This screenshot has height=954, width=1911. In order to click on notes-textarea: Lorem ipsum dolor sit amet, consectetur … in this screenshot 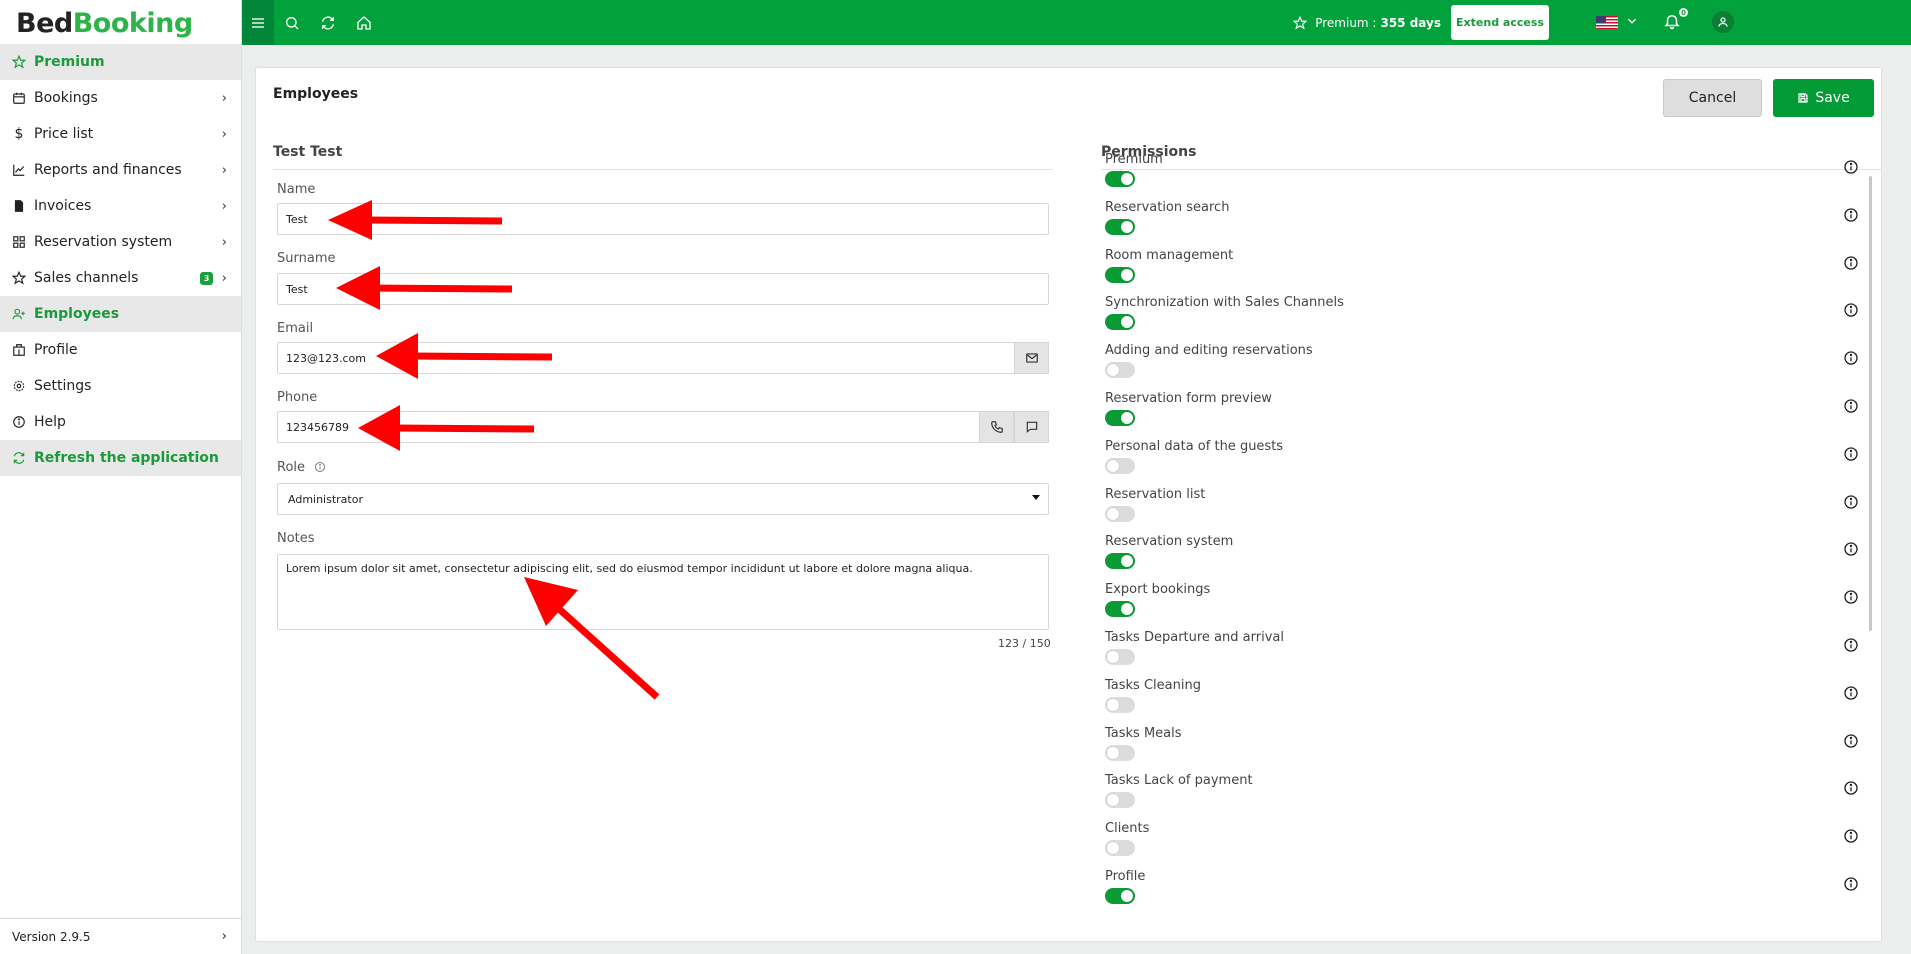, I will do `click(663, 592)`.